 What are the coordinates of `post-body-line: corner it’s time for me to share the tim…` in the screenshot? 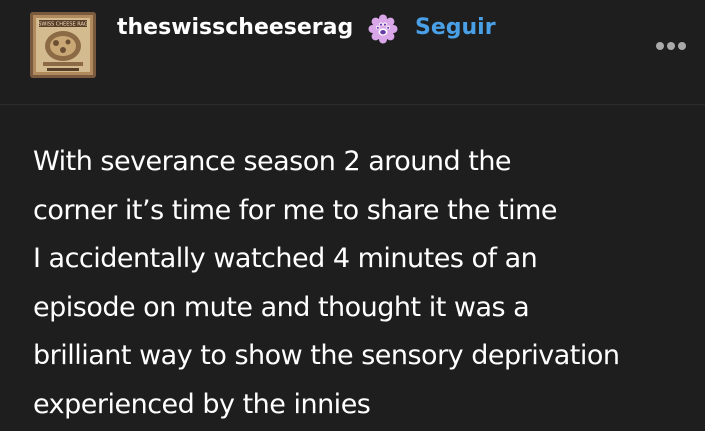 It's located at (295, 210).